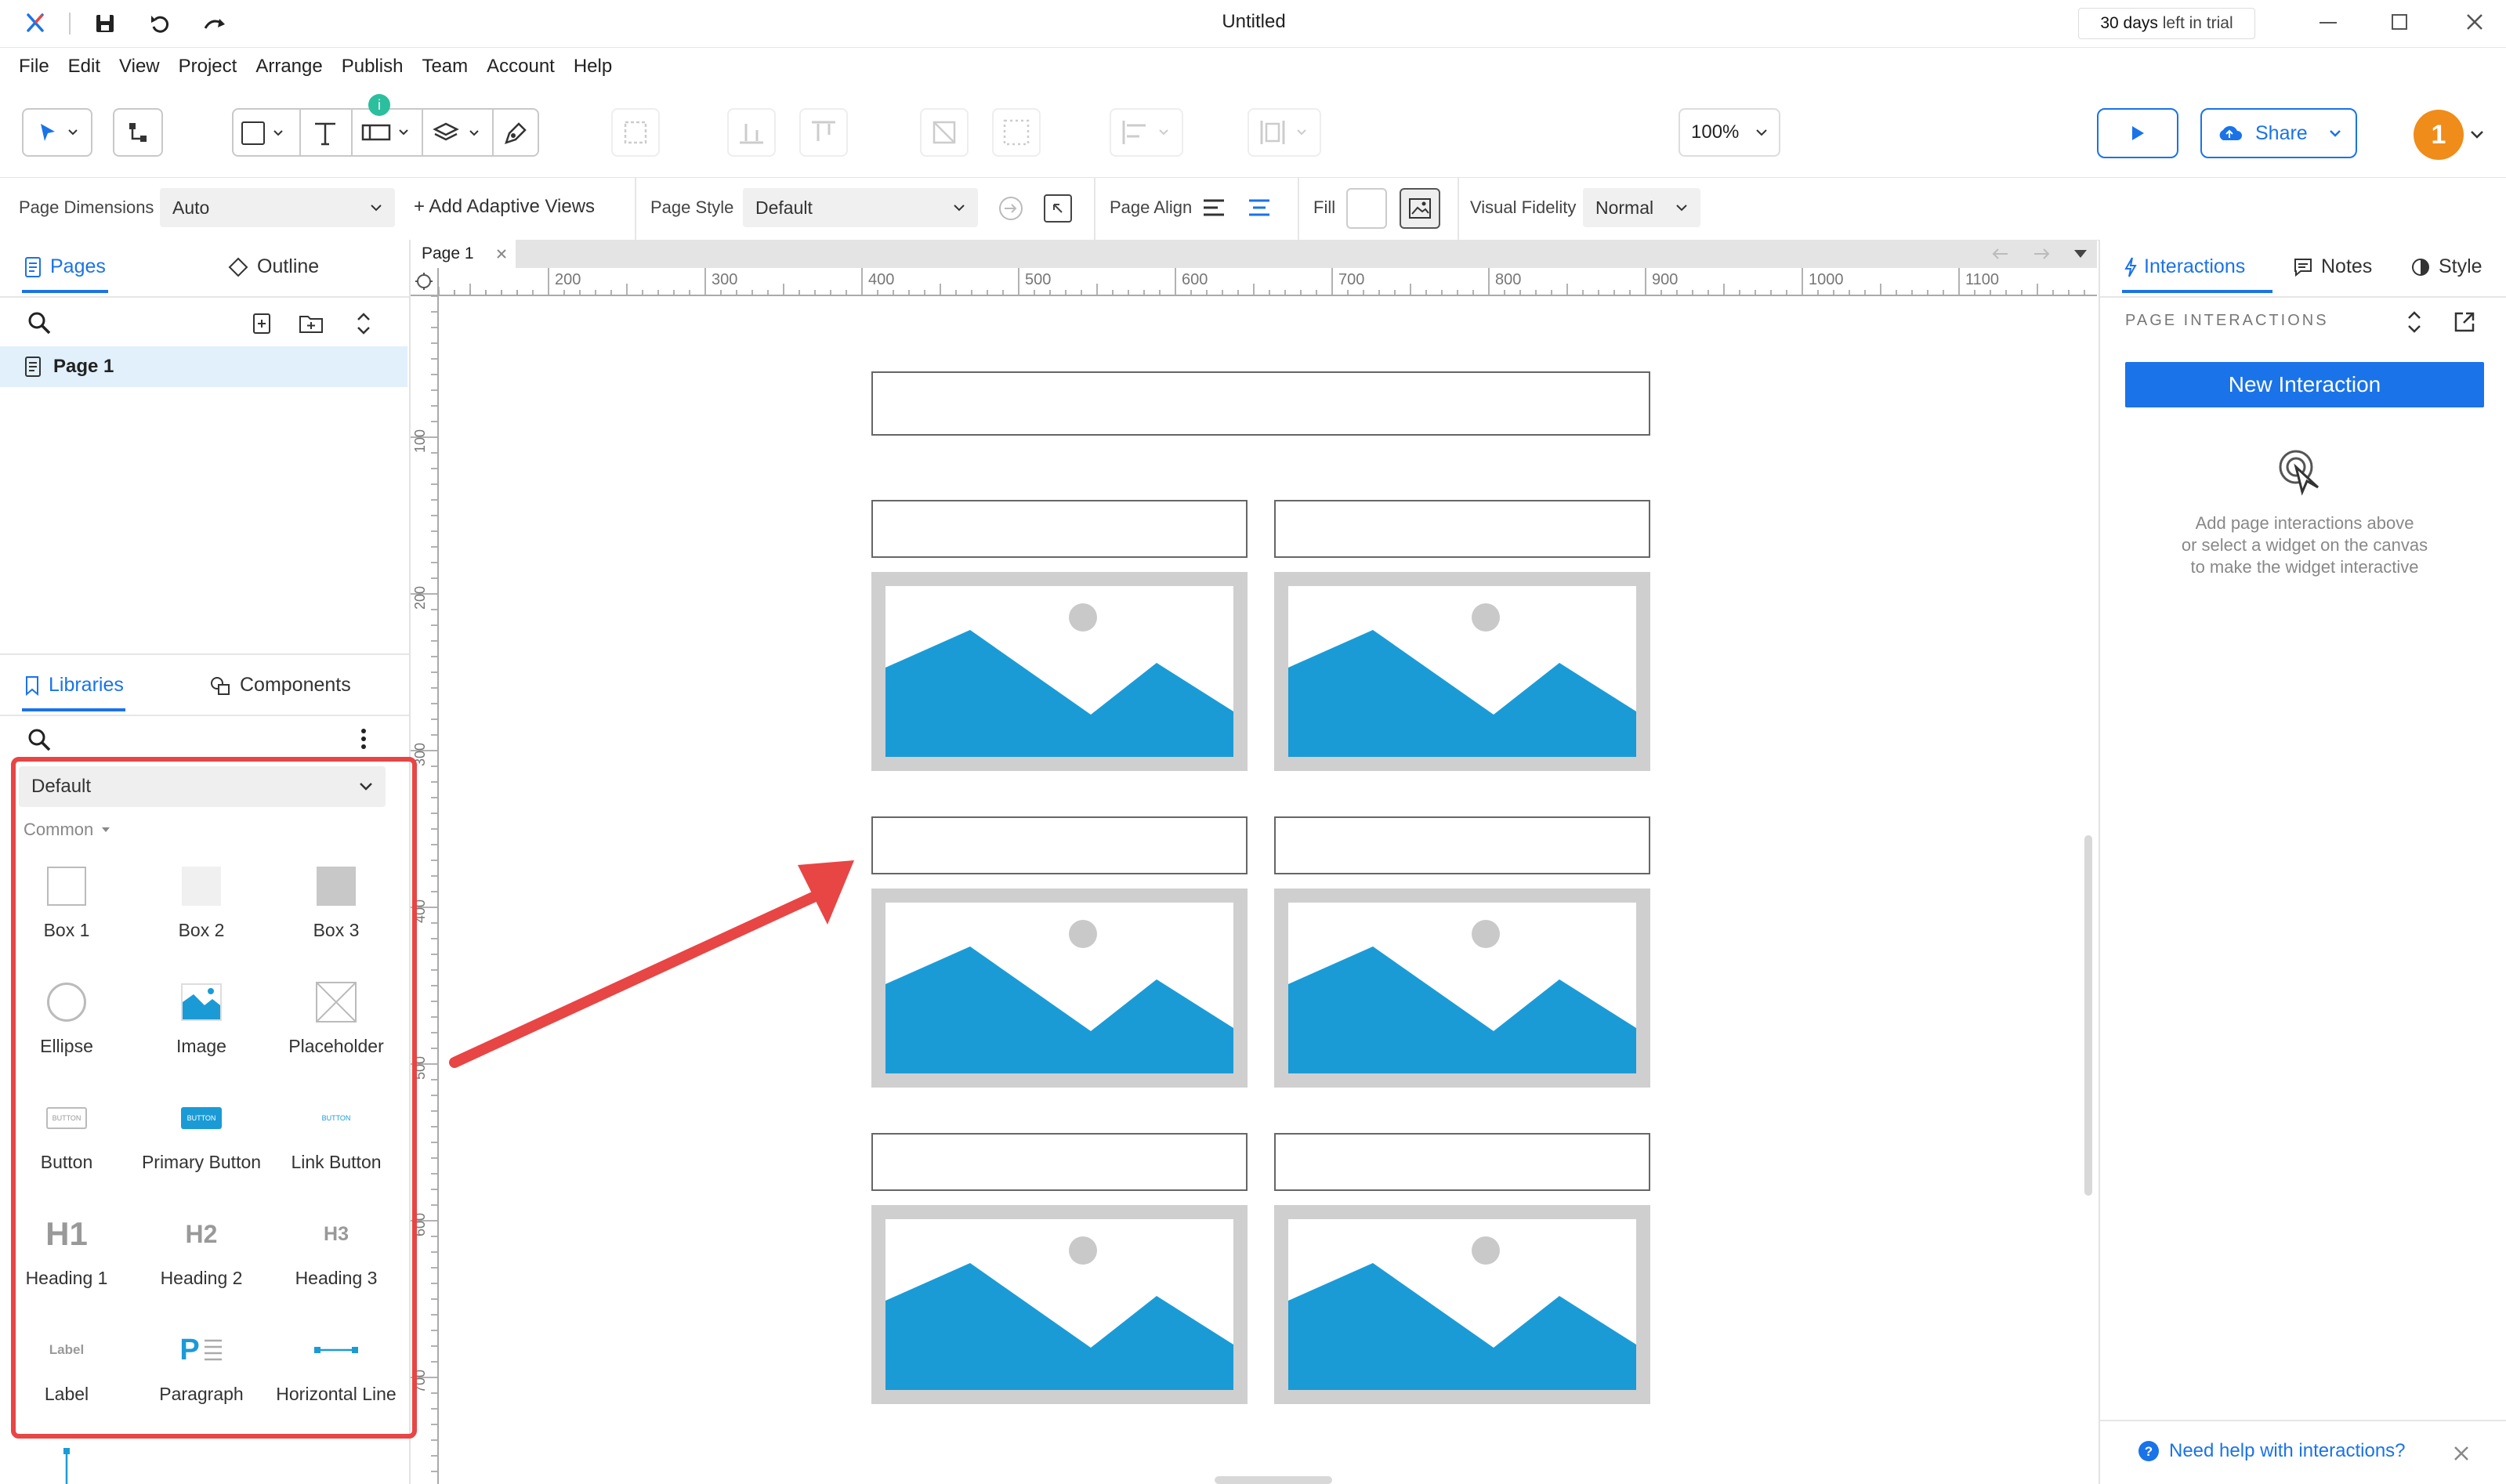 This screenshot has height=1484, width=2506. What do you see at coordinates (2399, 22) in the screenshot?
I see `maximize-icon` at bounding box center [2399, 22].